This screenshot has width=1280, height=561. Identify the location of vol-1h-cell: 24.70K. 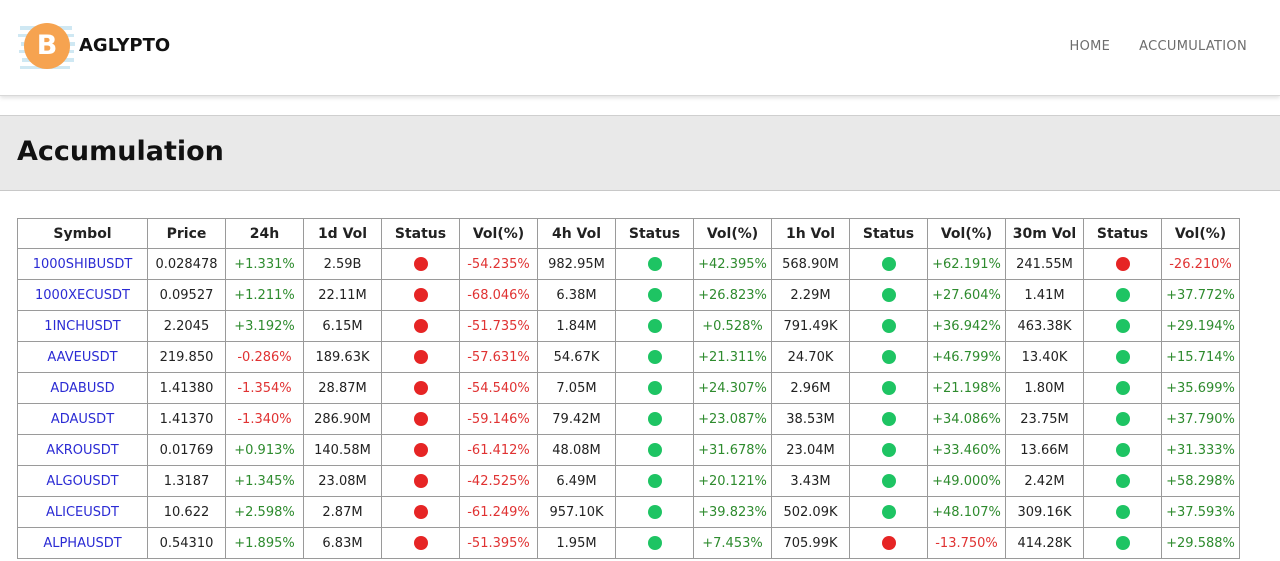
(810, 357).